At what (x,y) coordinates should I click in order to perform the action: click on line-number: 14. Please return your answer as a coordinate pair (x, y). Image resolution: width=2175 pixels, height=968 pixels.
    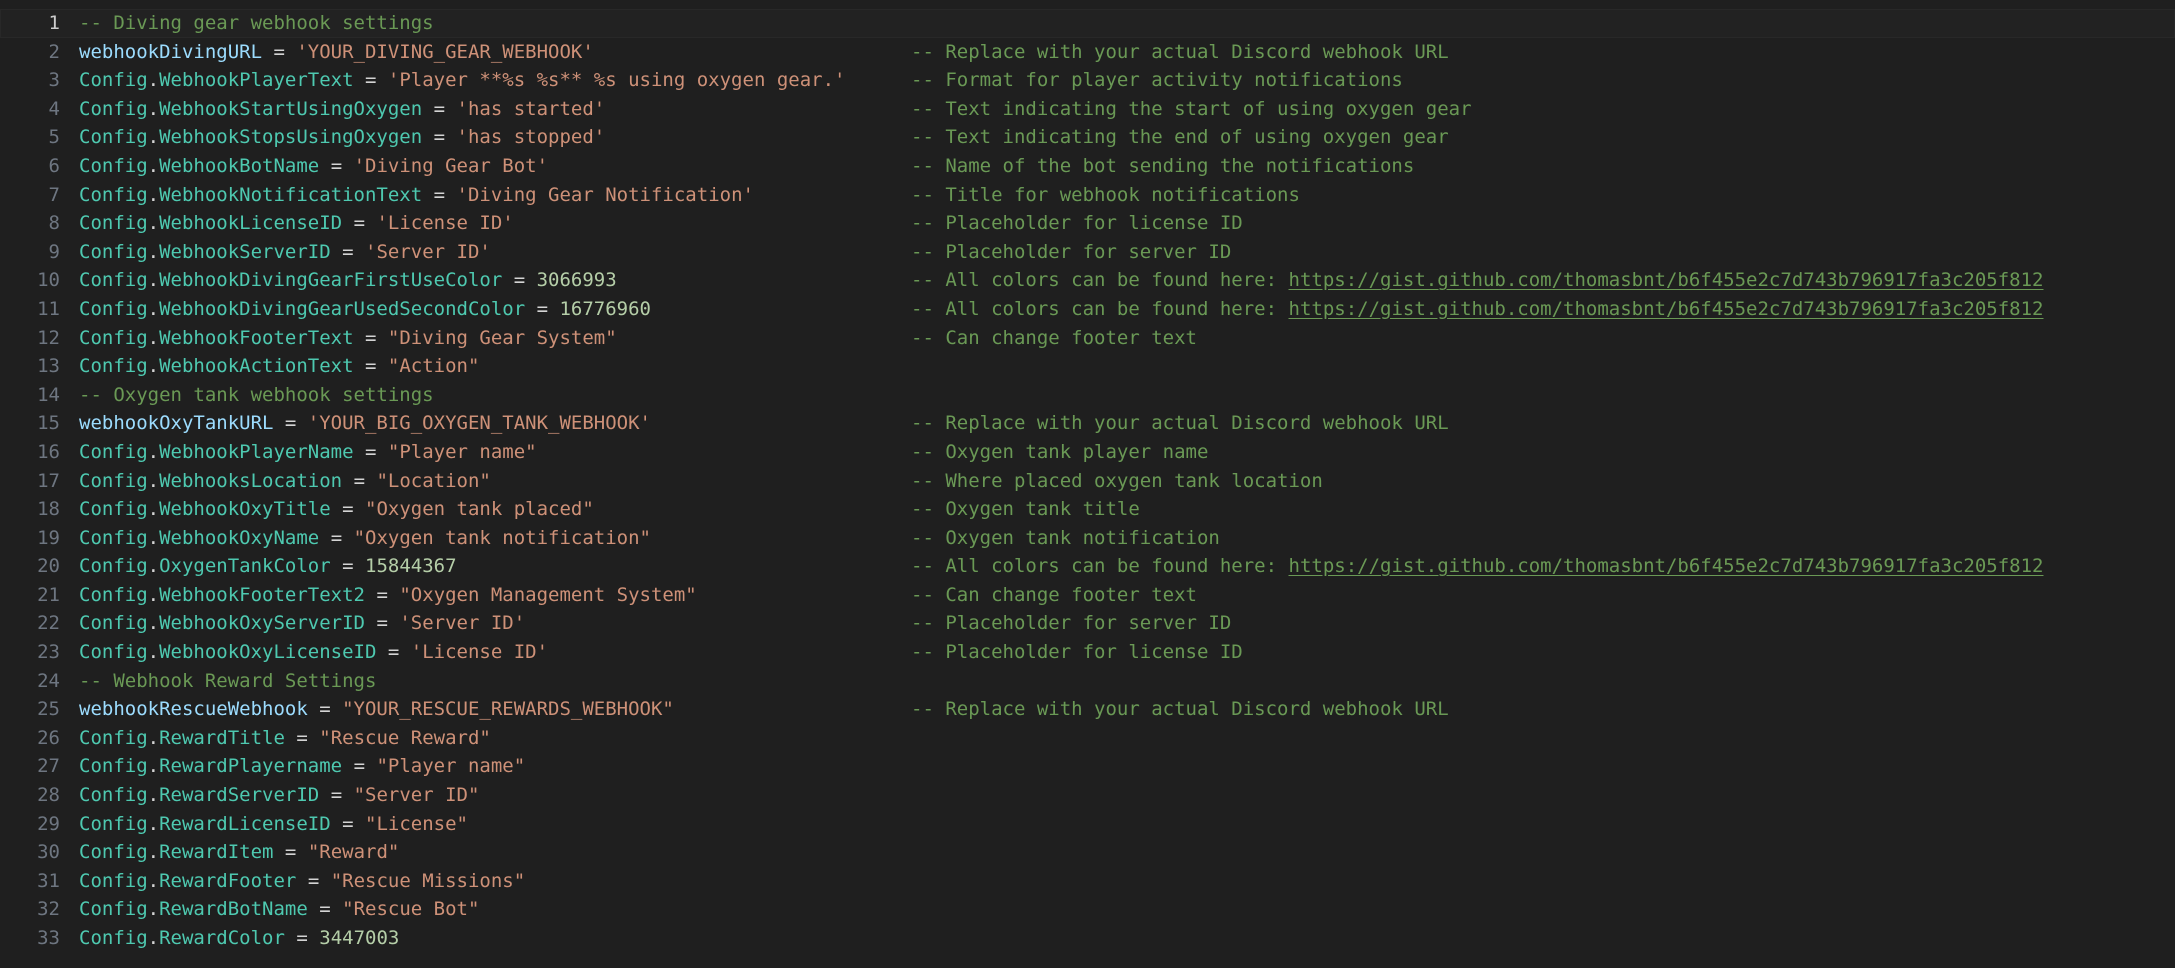
    Looking at the image, I should click on (48, 394).